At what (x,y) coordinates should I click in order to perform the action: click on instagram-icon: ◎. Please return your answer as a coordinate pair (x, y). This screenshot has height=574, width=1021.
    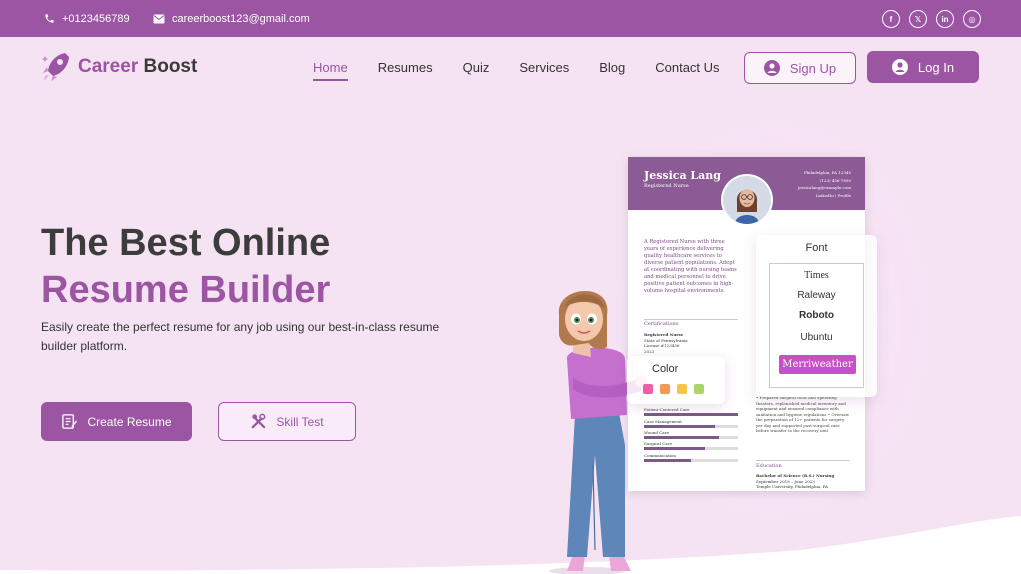
    Looking at the image, I should click on (972, 19).